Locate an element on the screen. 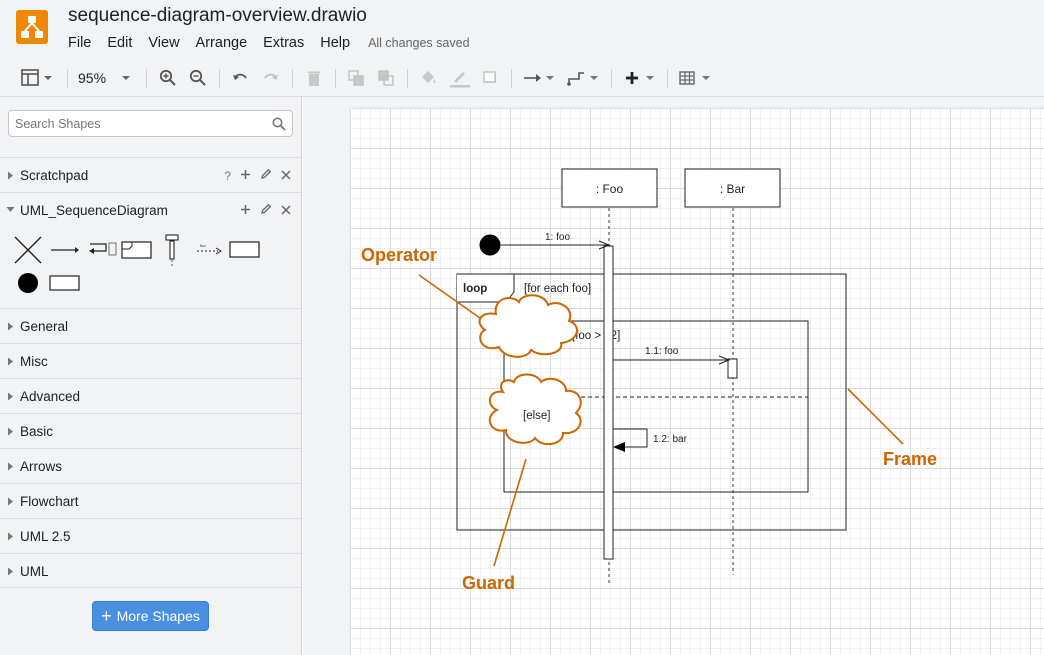 This screenshot has height=655, width=1044. undo-icon is located at coordinates (240, 76).